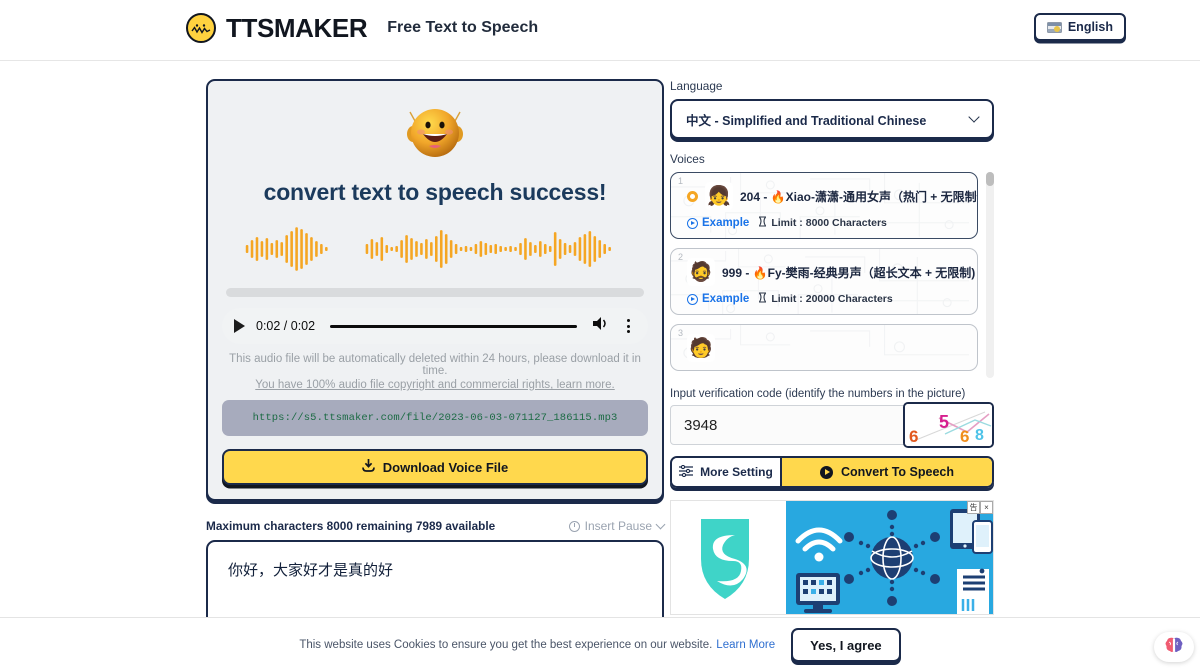 The width and height of the screenshot is (1200, 672). What do you see at coordinates (944, 422) in the screenshot?
I see `svg-text: 5` at bounding box center [944, 422].